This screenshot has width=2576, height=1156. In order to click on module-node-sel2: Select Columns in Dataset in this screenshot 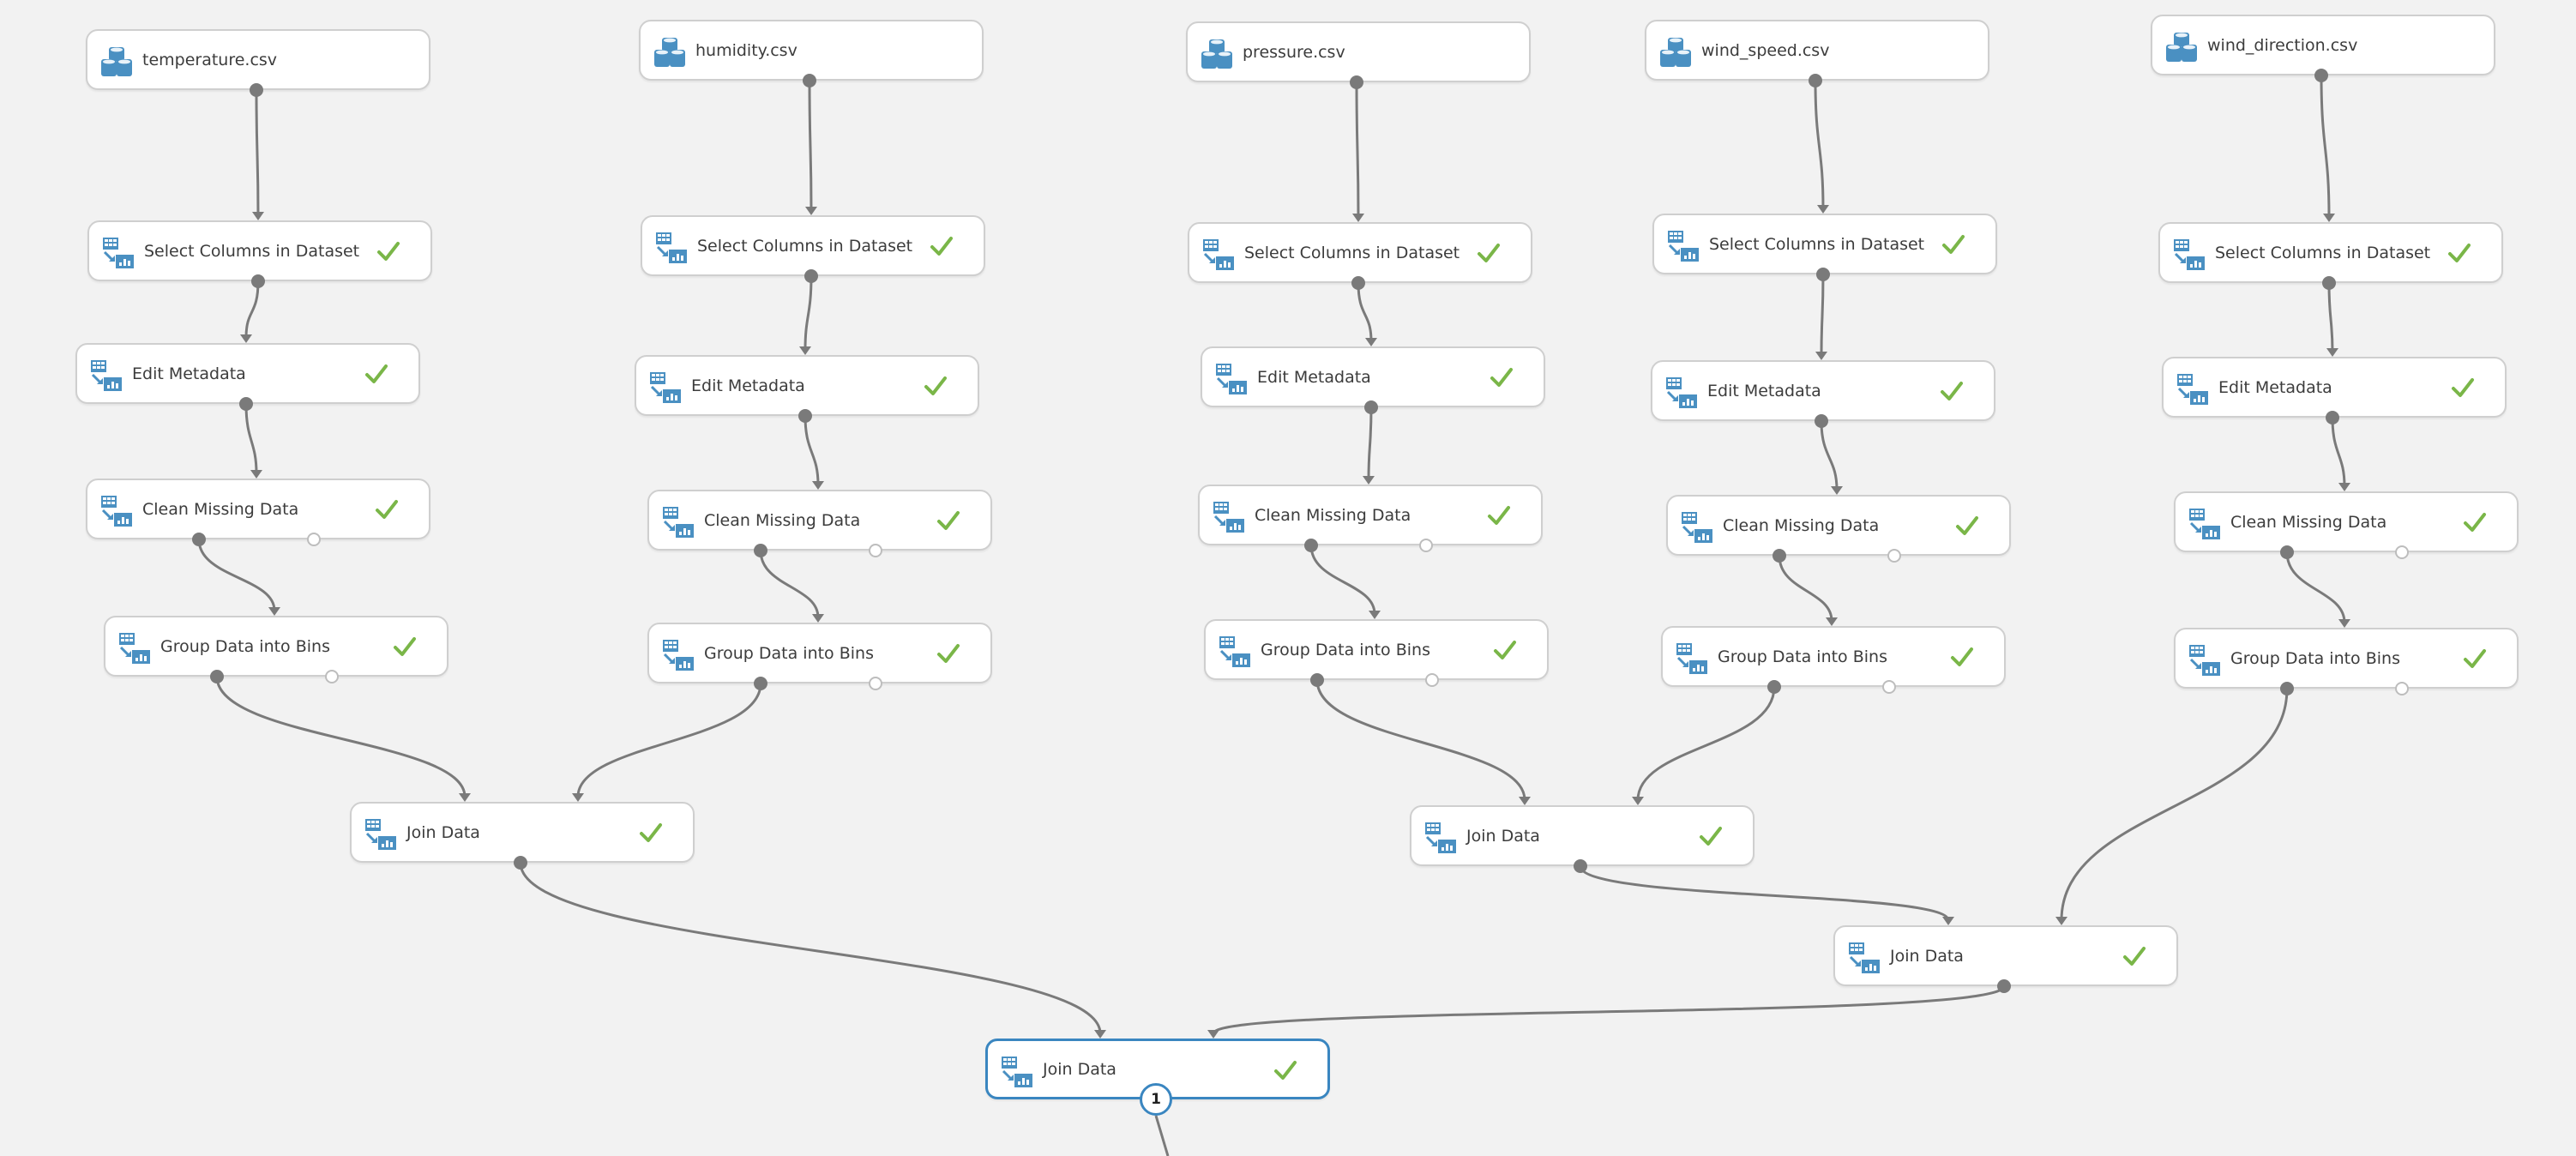, I will do `click(813, 246)`.